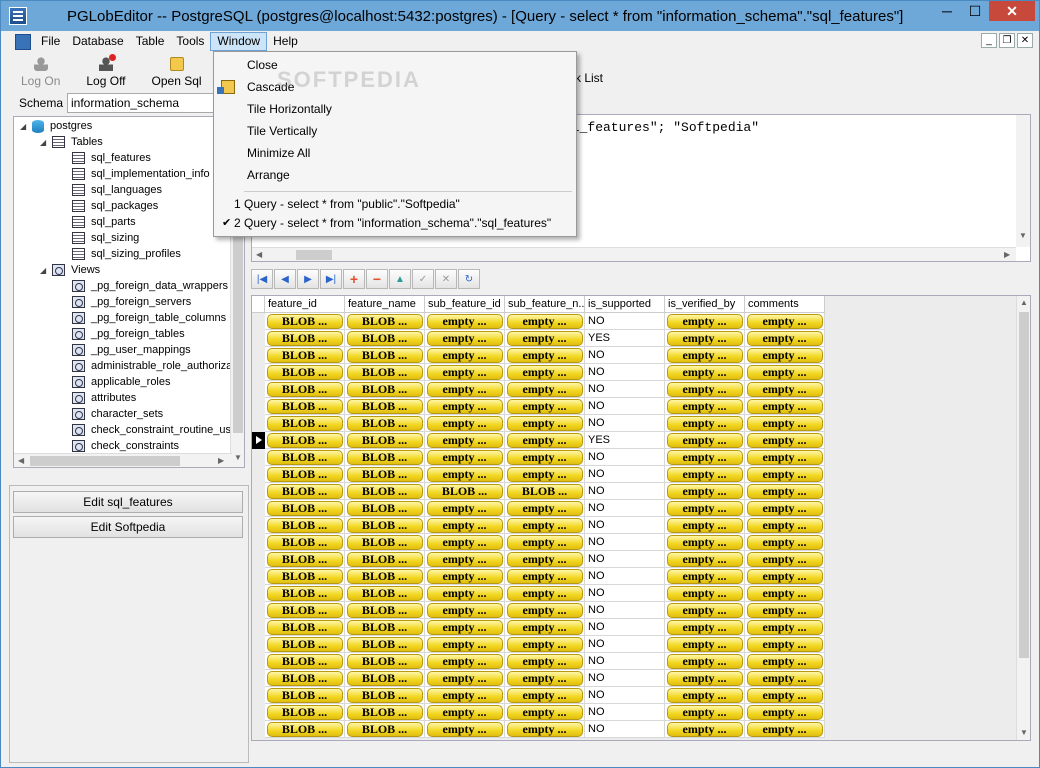 The width and height of the screenshot is (1040, 768). I want to click on menu-item-arrange: Arrange, so click(268, 175).